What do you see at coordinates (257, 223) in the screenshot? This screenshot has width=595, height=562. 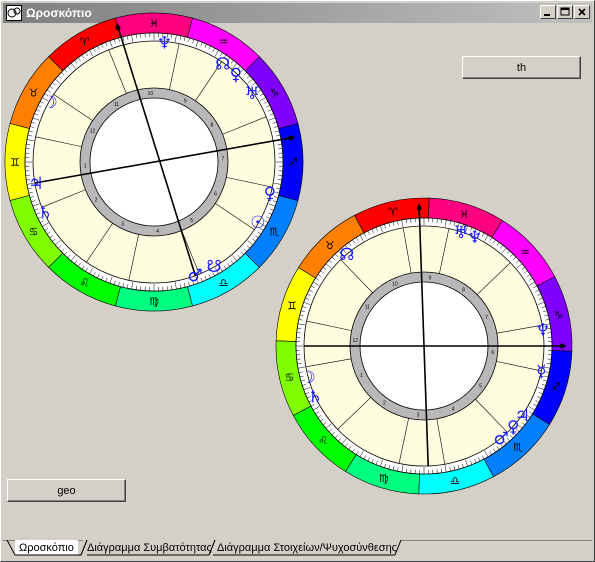 I see `planet-sun-icon: ☉` at bounding box center [257, 223].